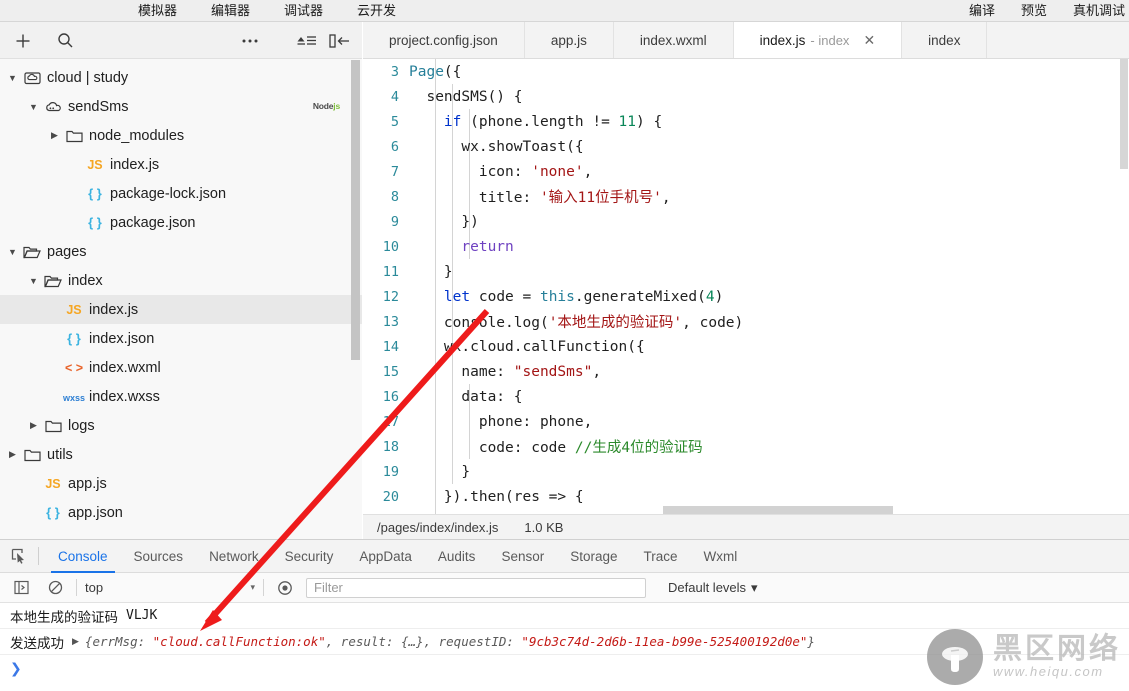  Describe the element at coordinates (74, 136) in the screenshot. I see `folder-icon` at that location.